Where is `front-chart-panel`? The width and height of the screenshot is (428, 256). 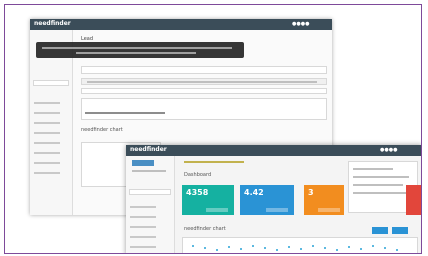 front-chart-panel is located at coordinates (300, 245).